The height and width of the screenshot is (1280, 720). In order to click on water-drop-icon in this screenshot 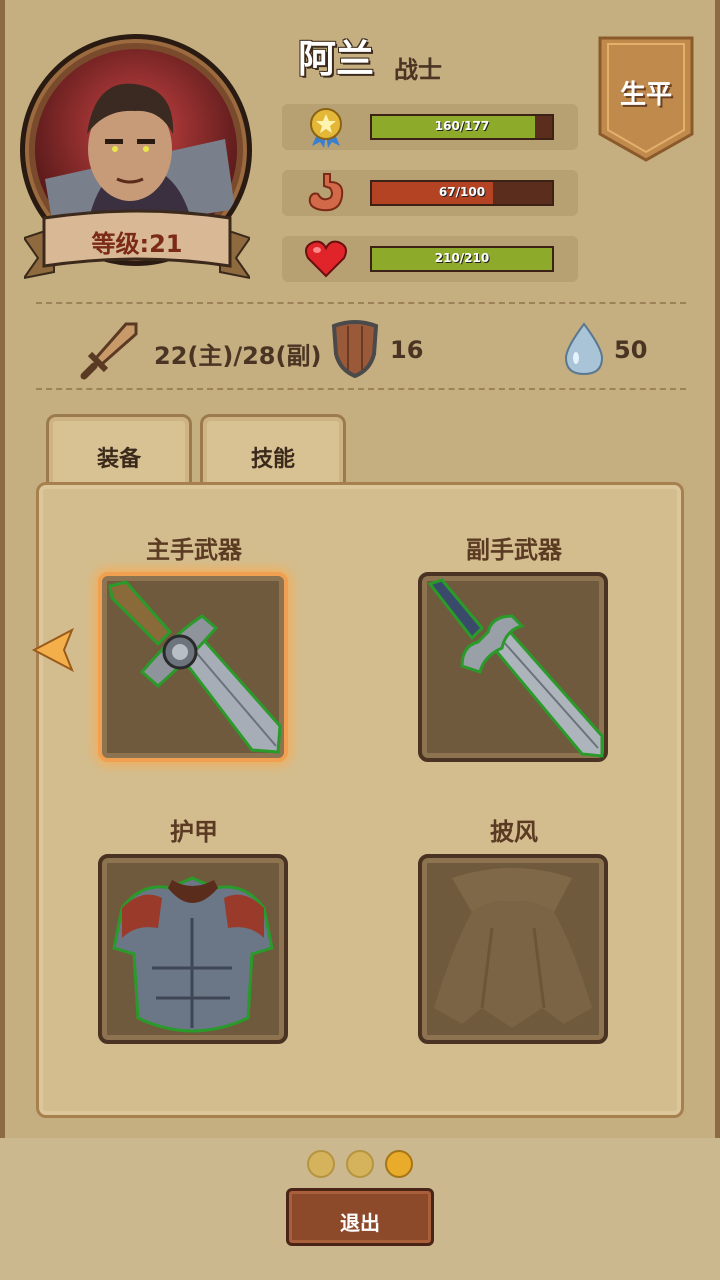, I will do `click(584, 349)`.